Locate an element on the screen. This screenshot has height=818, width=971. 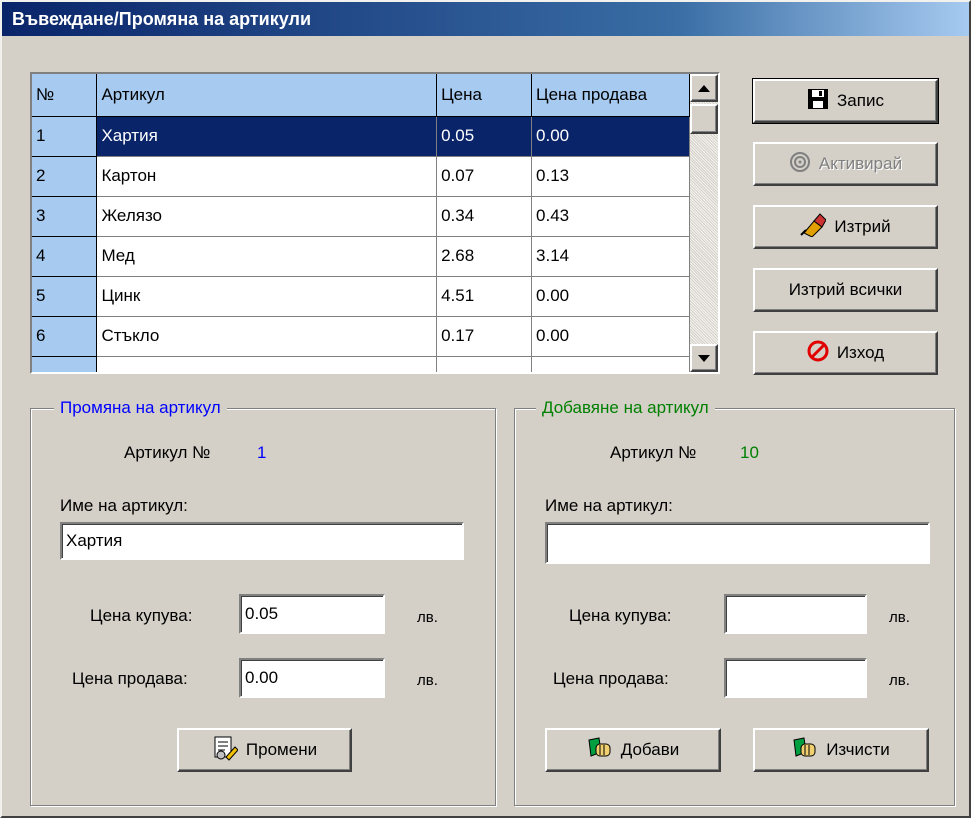
edit-sell-currency: лв. is located at coordinates (427, 680).